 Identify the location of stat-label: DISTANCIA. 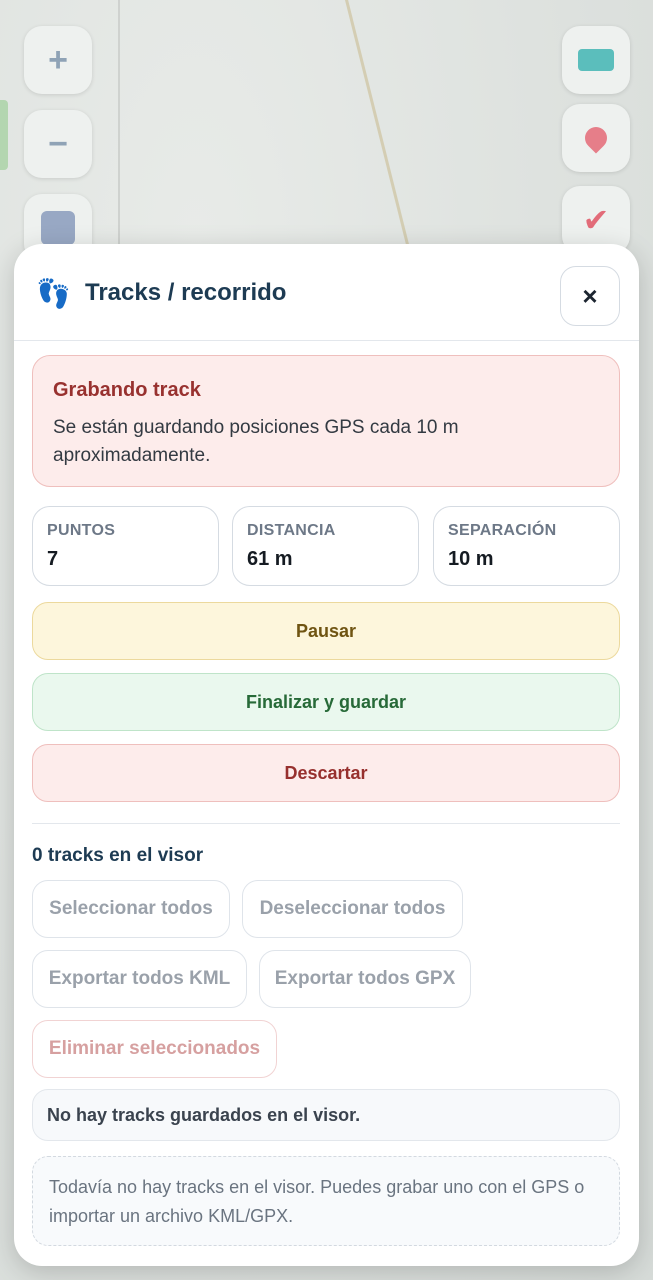
(291, 530).